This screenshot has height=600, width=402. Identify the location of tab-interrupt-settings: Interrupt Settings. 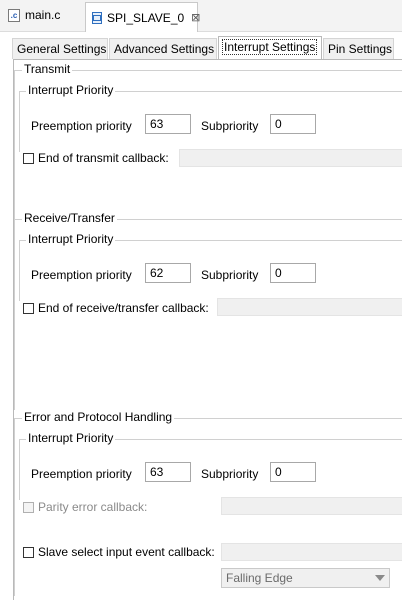
(270, 48).